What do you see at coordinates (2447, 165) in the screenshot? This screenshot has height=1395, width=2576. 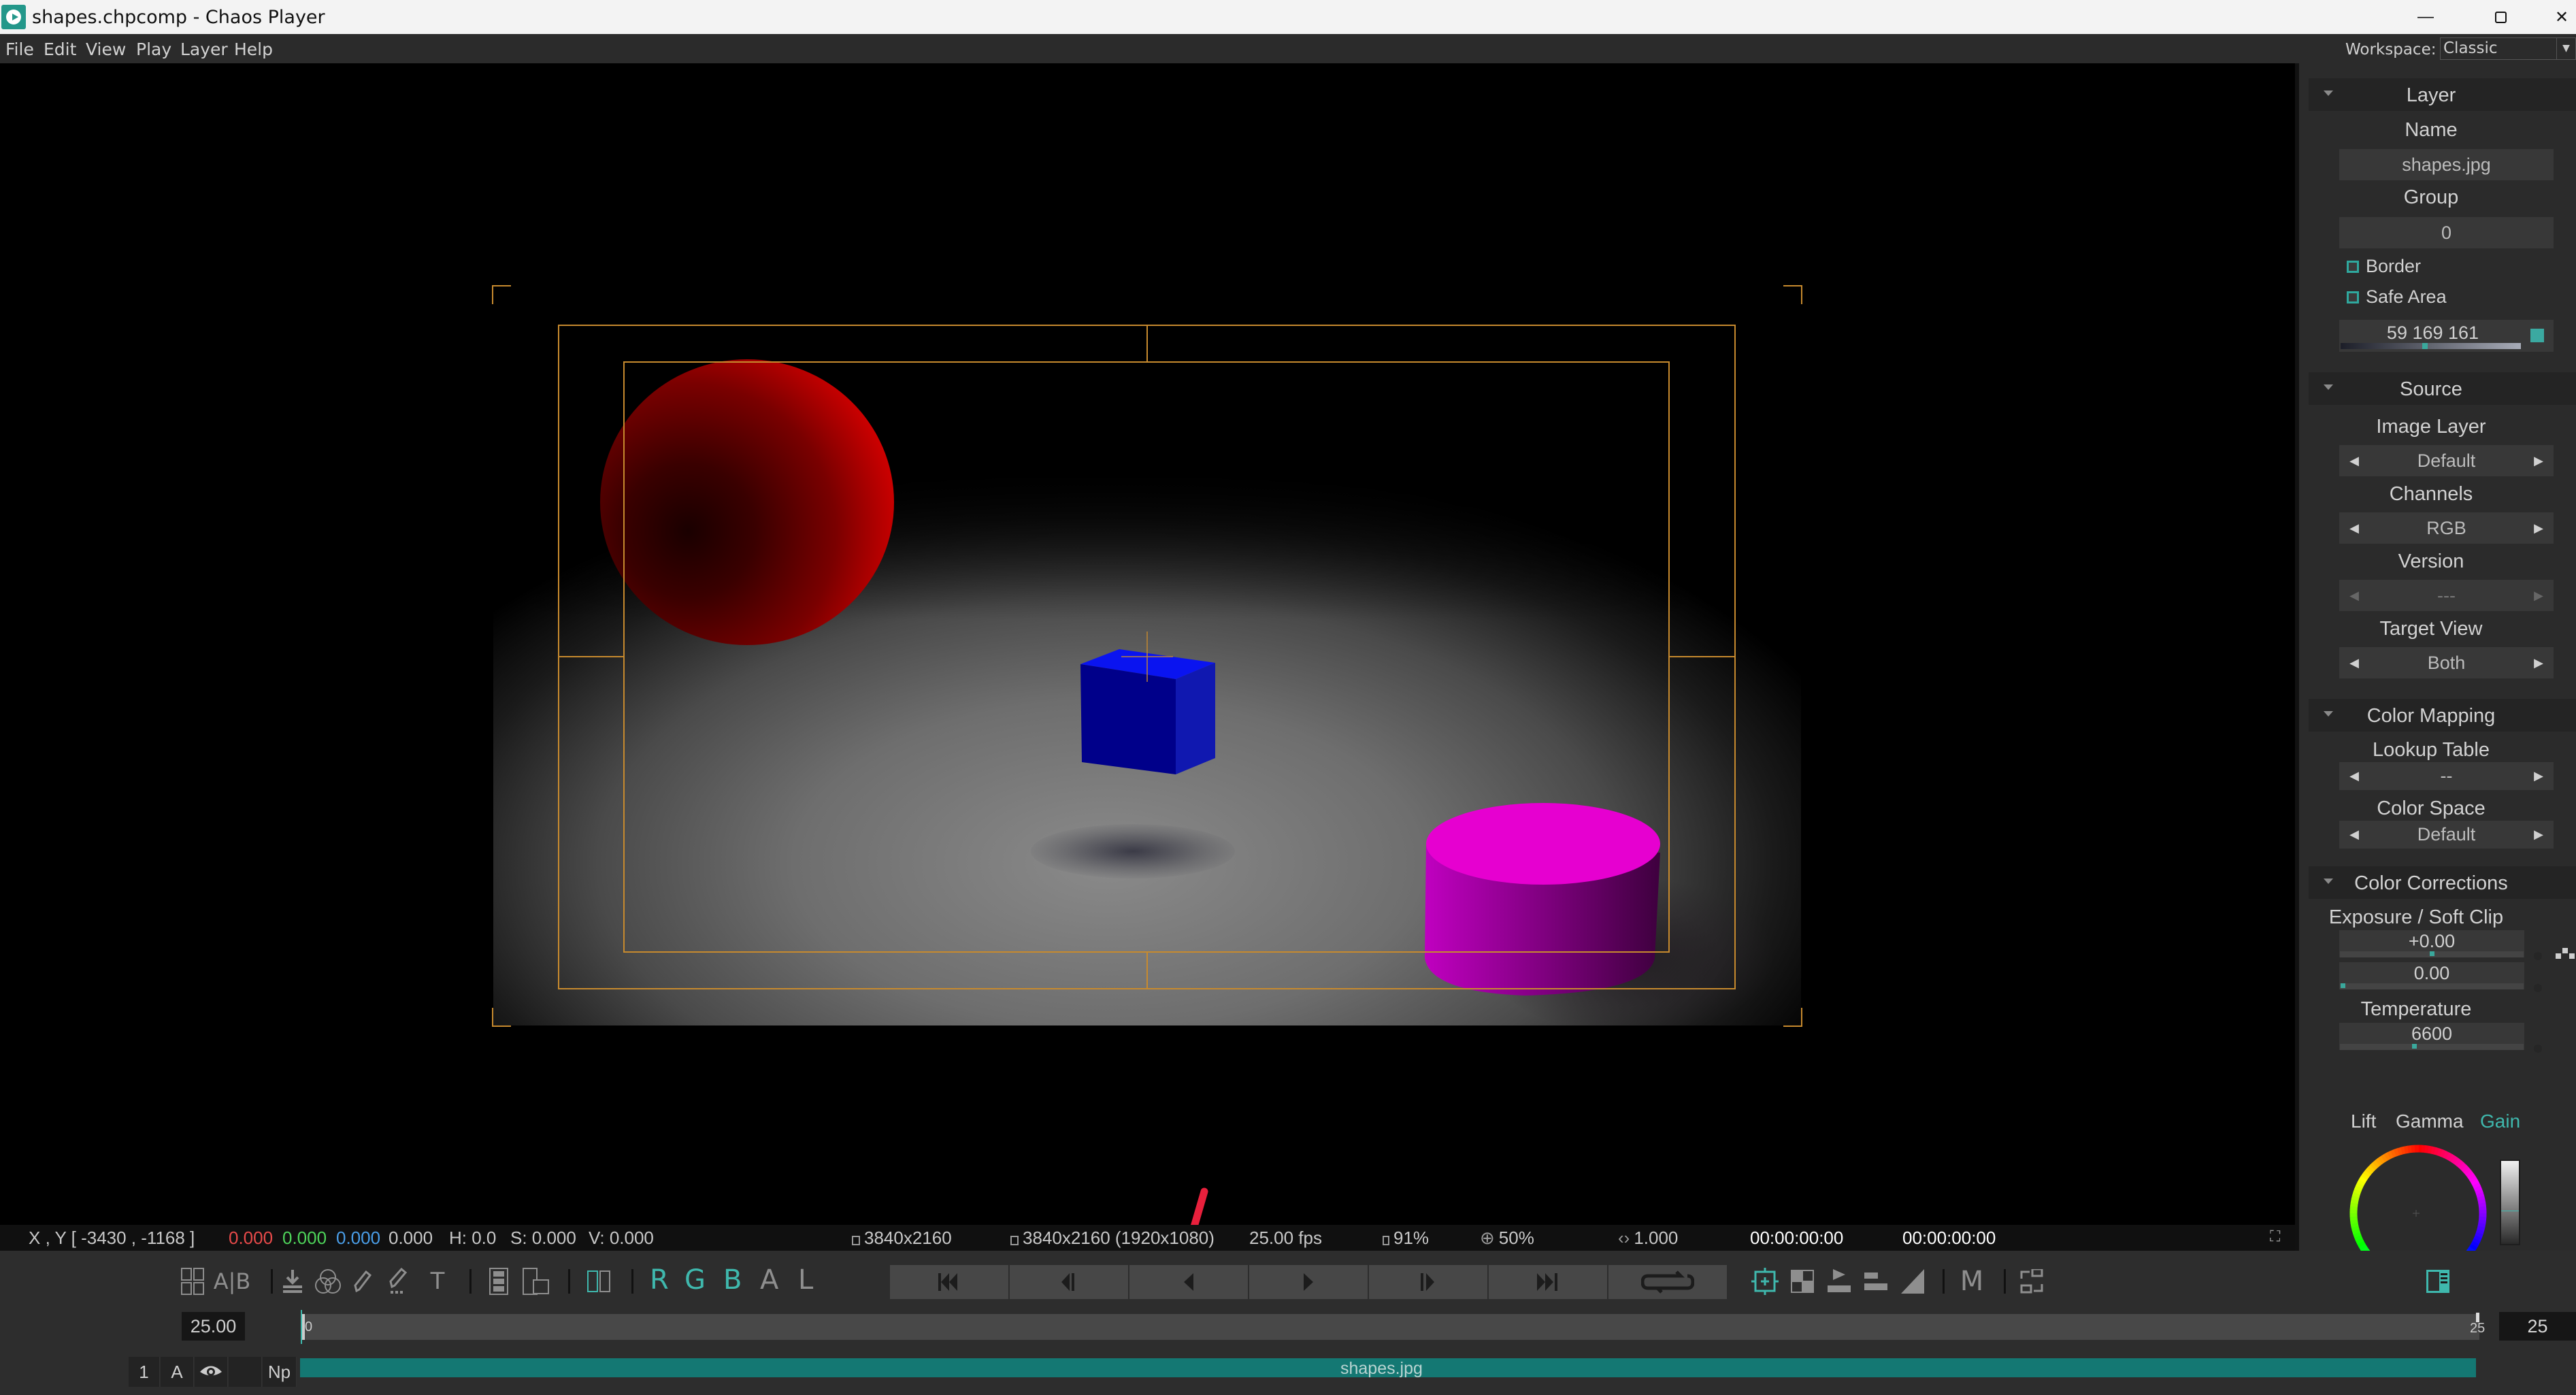 I see `layer-name-input: shapes.jpg` at bounding box center [2447, 165].